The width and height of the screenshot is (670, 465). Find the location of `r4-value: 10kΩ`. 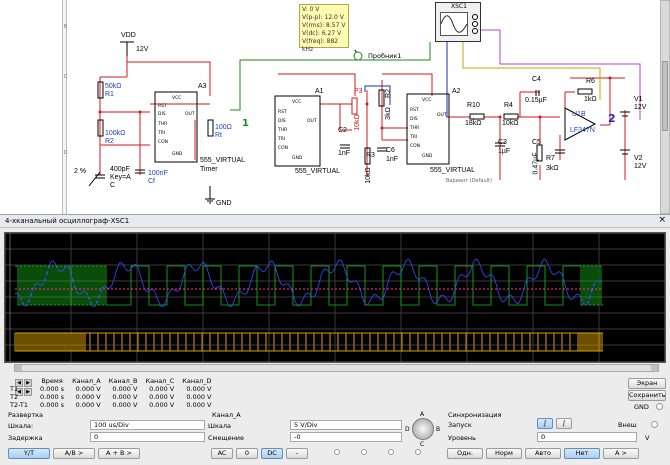

r4-value: 10kΩ is located at coordinates (510, 123).